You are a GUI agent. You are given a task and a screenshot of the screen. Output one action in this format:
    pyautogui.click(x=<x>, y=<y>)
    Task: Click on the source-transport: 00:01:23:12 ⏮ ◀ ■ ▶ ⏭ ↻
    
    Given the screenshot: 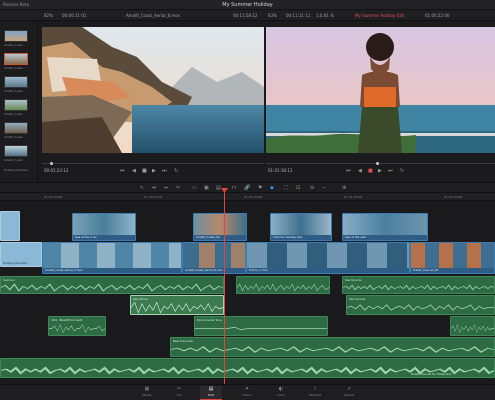 What is the action you would take?
    pyautogui.click(x=153, y=168)
    